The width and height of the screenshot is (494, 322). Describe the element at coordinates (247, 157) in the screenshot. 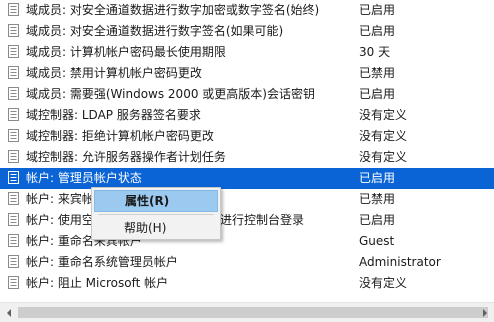

I see `policy-row: 域控制器: 允许服务器操作者计划任务 没有定义` at that location.